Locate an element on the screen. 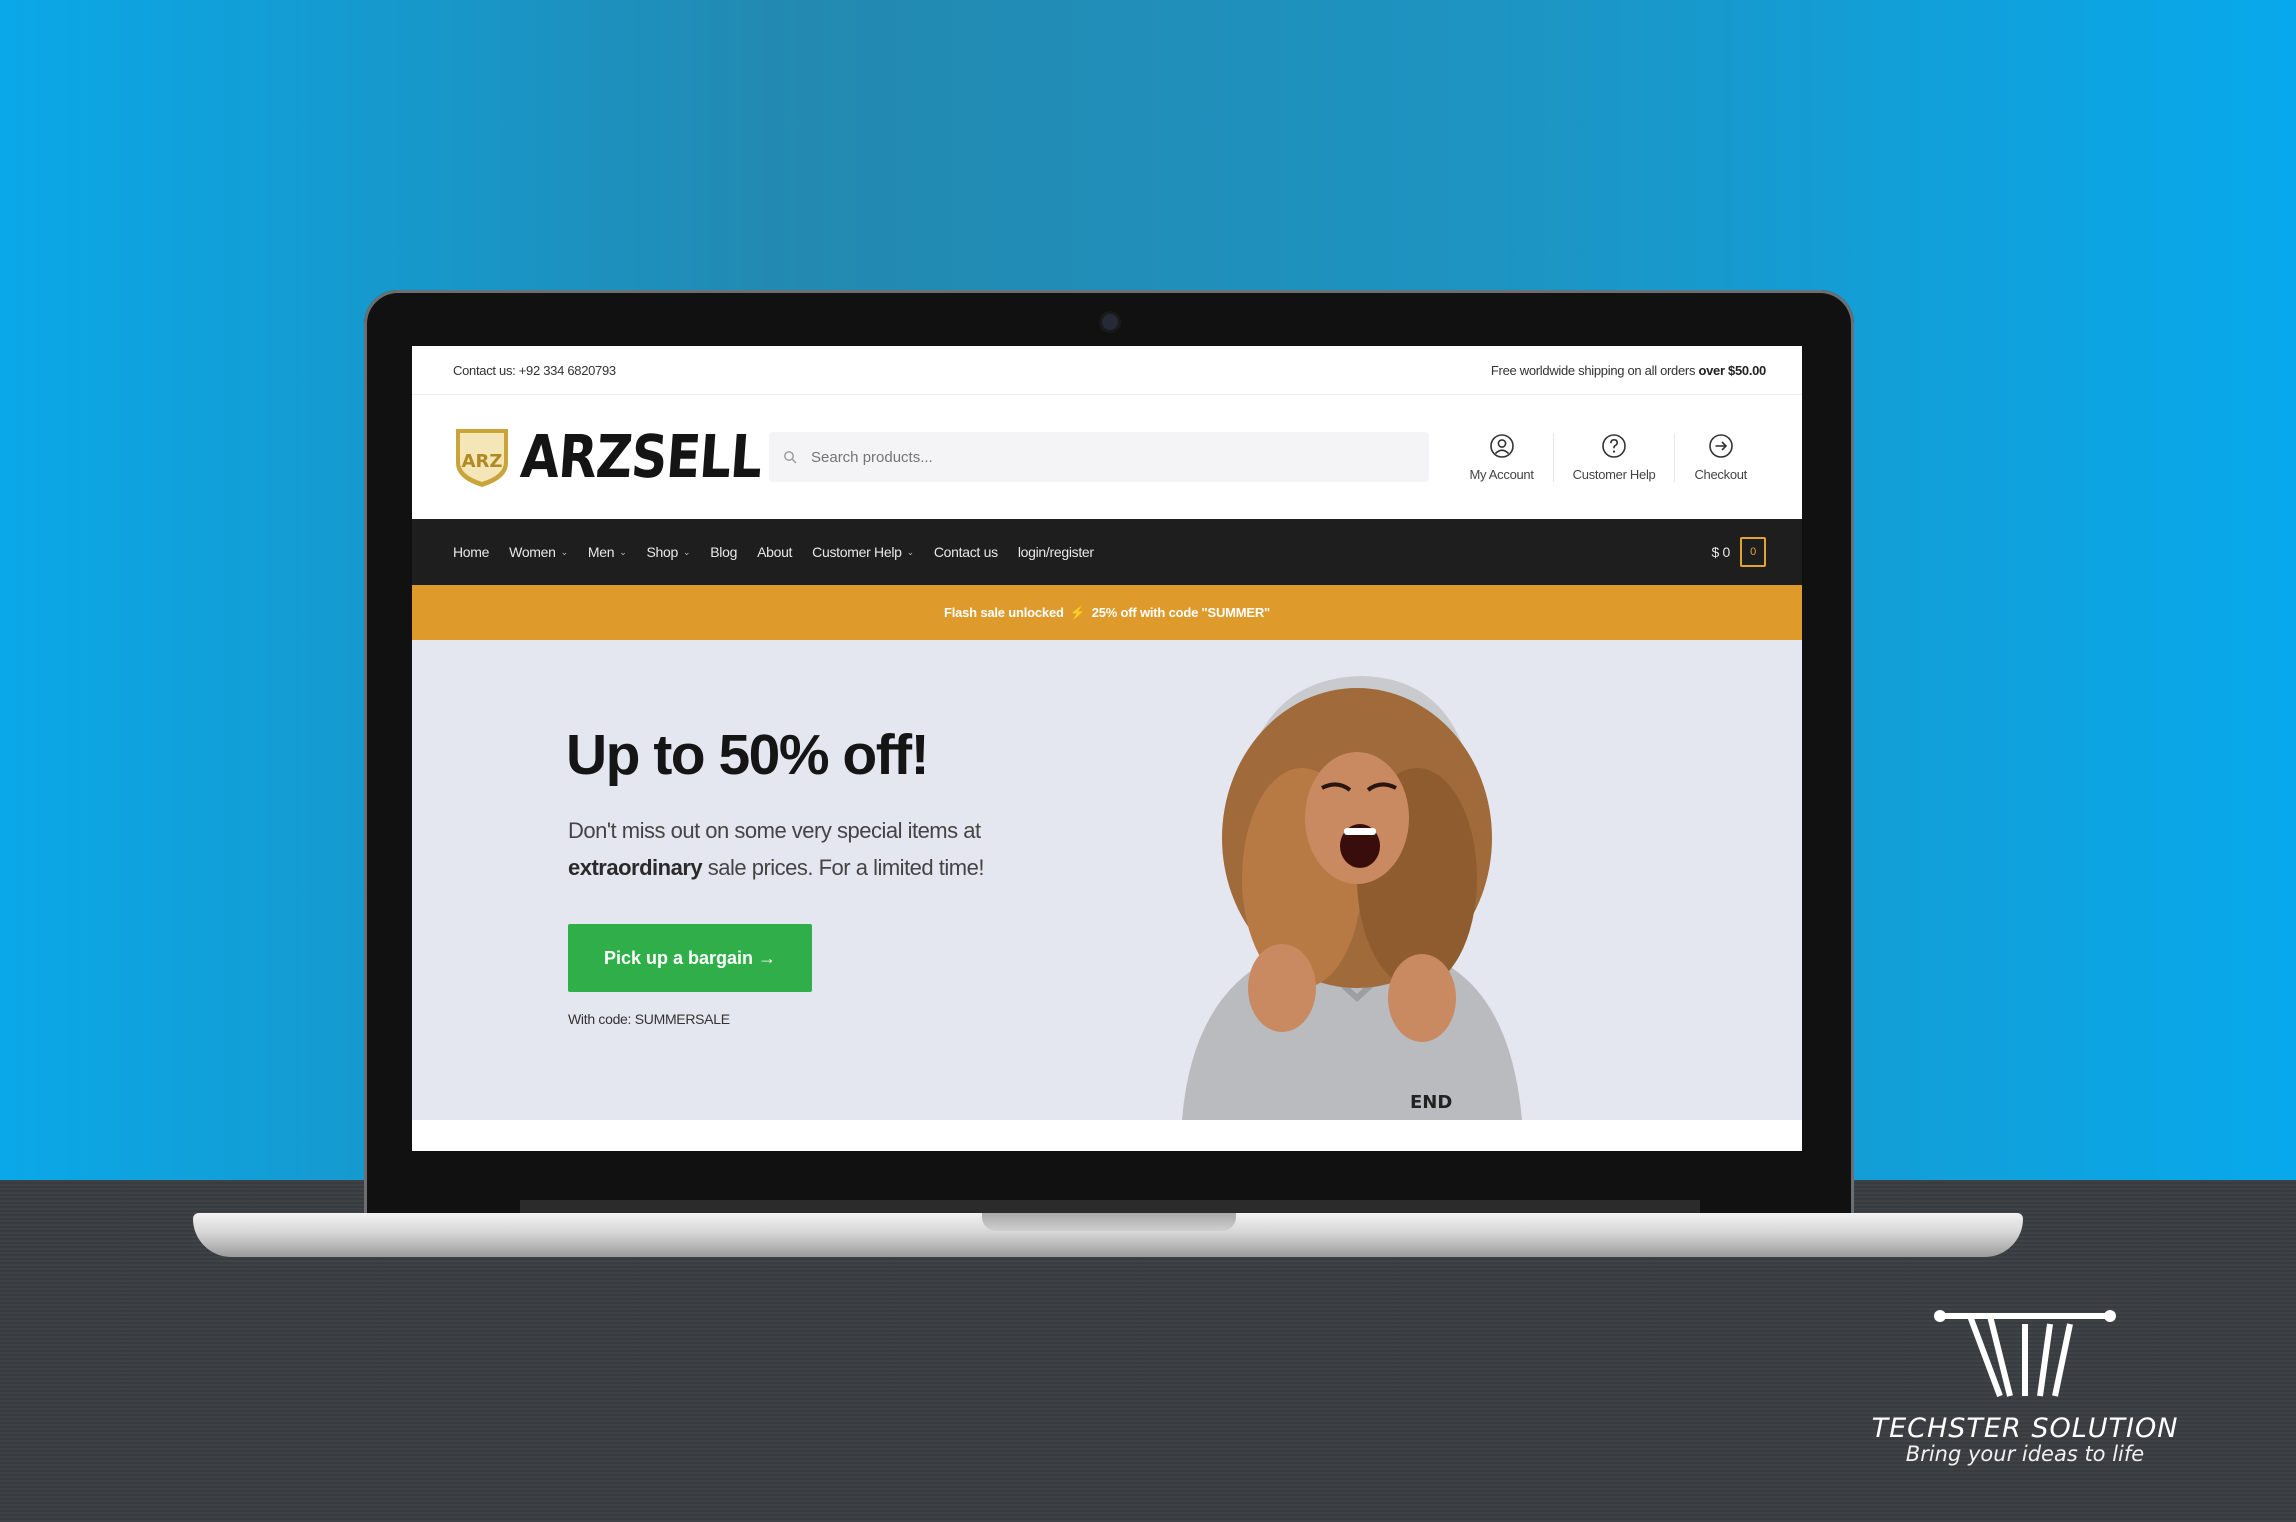  laptop-hinge is located at coordinates (1110, 1206).